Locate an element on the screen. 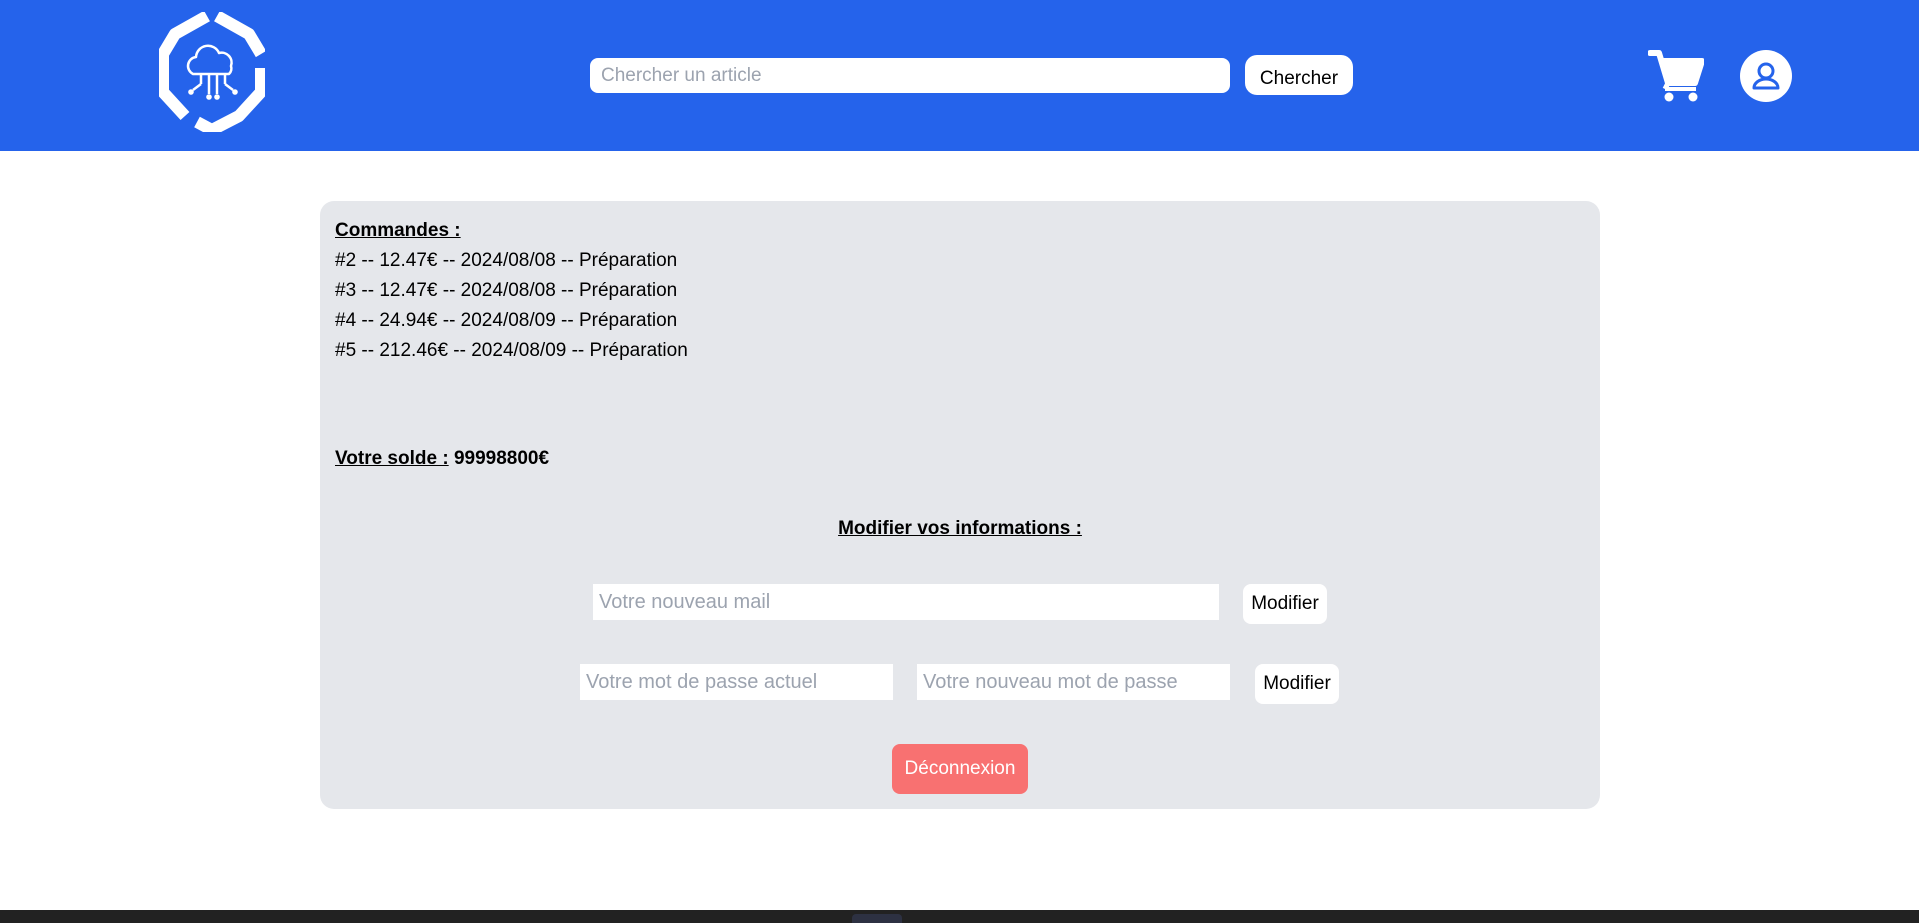  balance-line: Votre solde : 99998800€ is located at coordinates (442, 459).